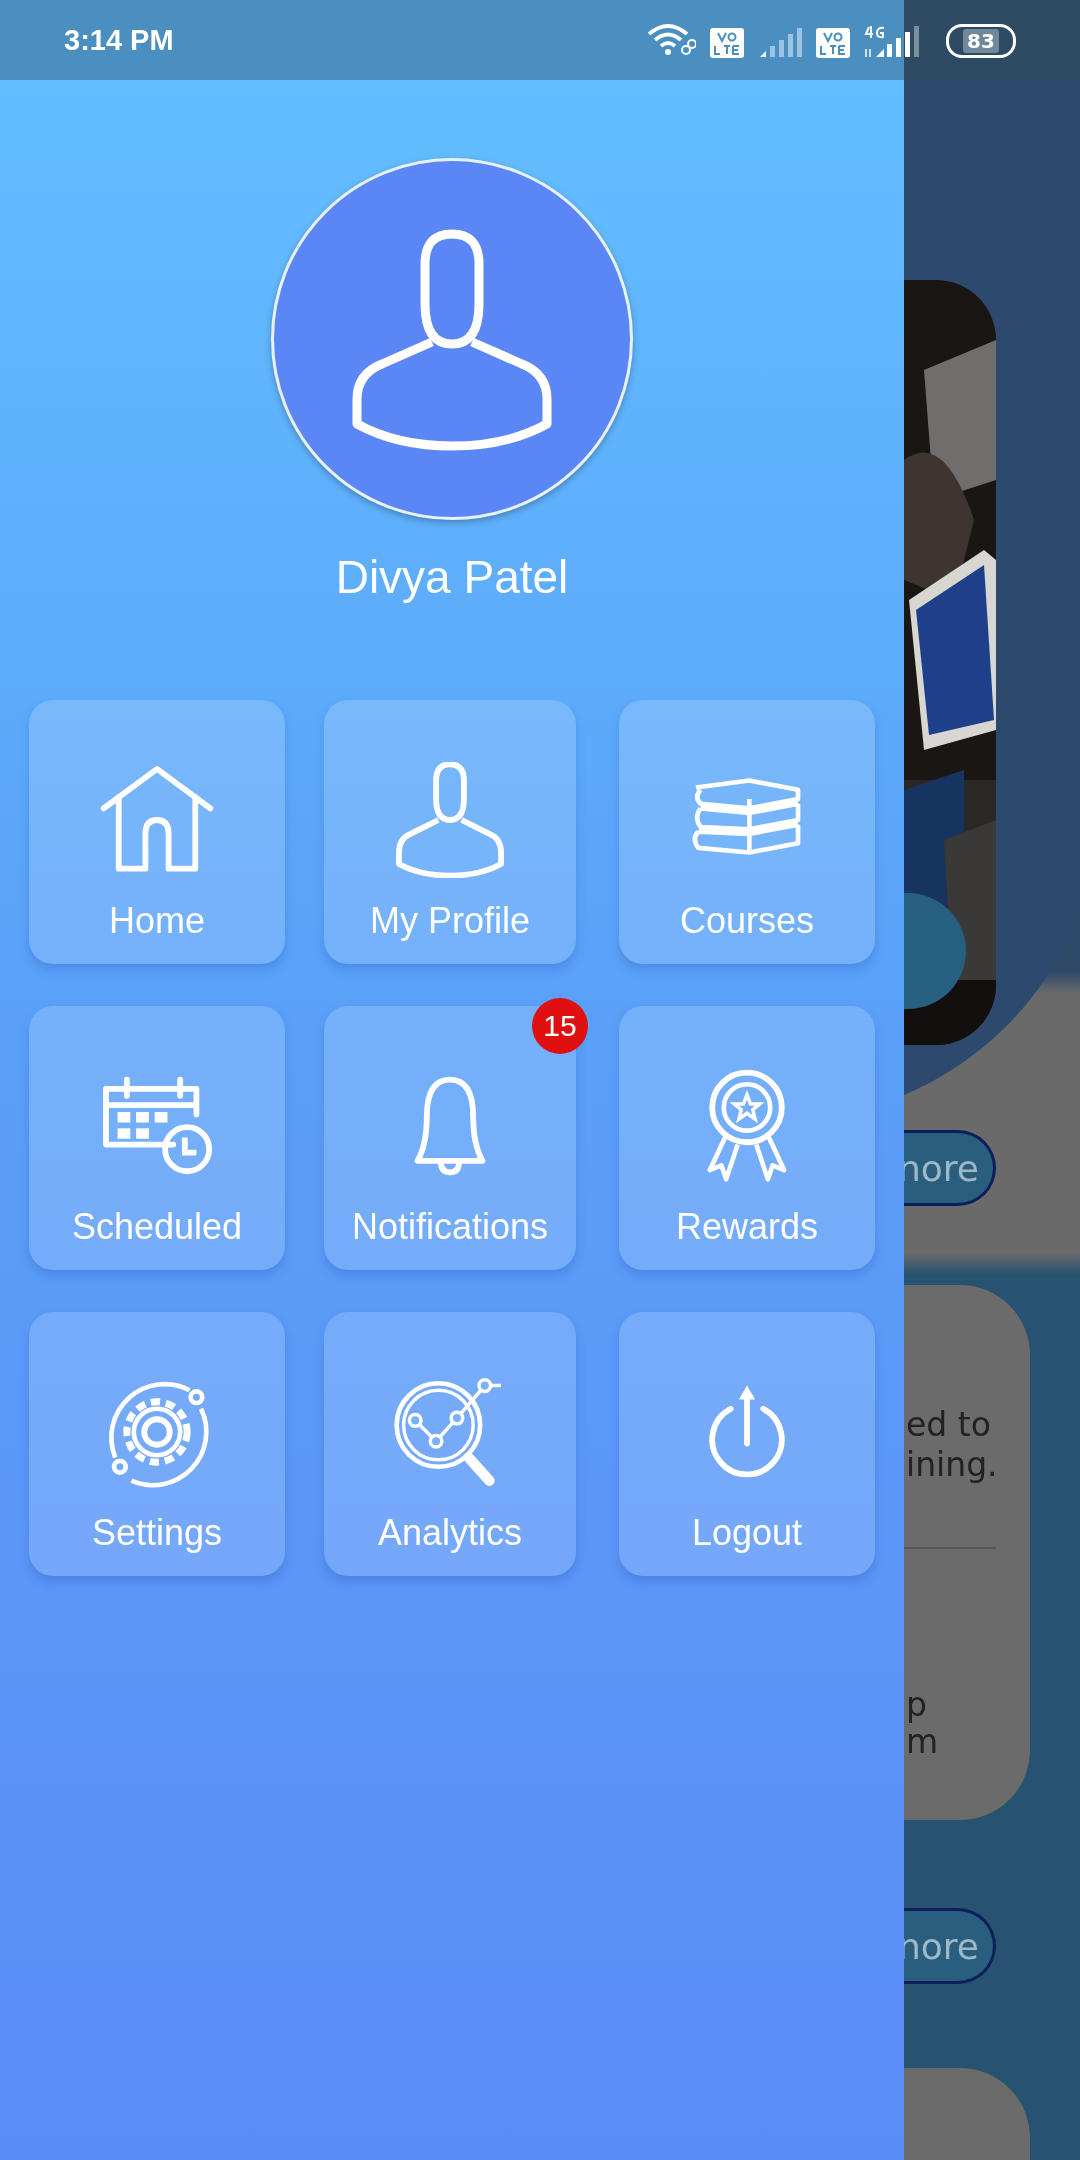 The width and height of the screenshot is (1080, 2160). I want to click on menu-tile: My Profile, so click(450, 832).